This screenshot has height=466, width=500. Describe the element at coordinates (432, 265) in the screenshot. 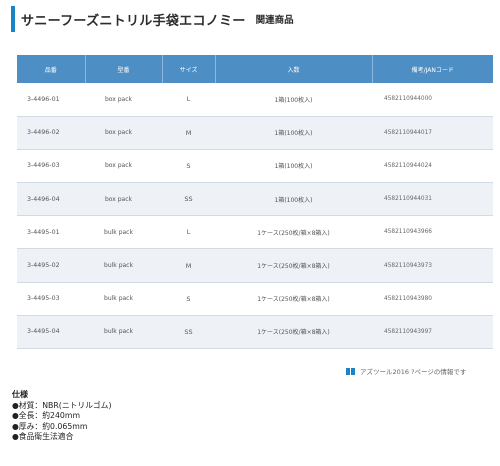

I see `jan-code-cell: 4582110943973` at that location.